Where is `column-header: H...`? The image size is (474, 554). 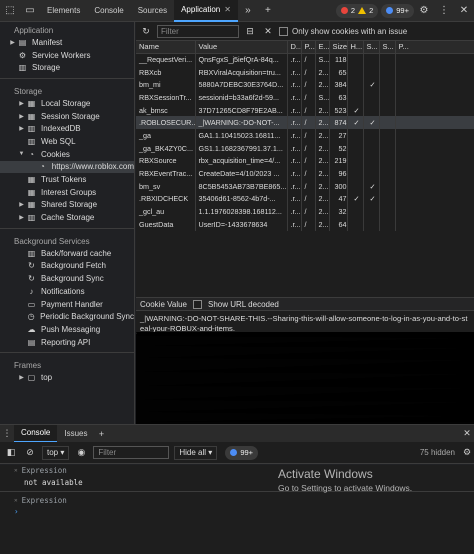 column-header: H... is located at coordinates (355, 47).